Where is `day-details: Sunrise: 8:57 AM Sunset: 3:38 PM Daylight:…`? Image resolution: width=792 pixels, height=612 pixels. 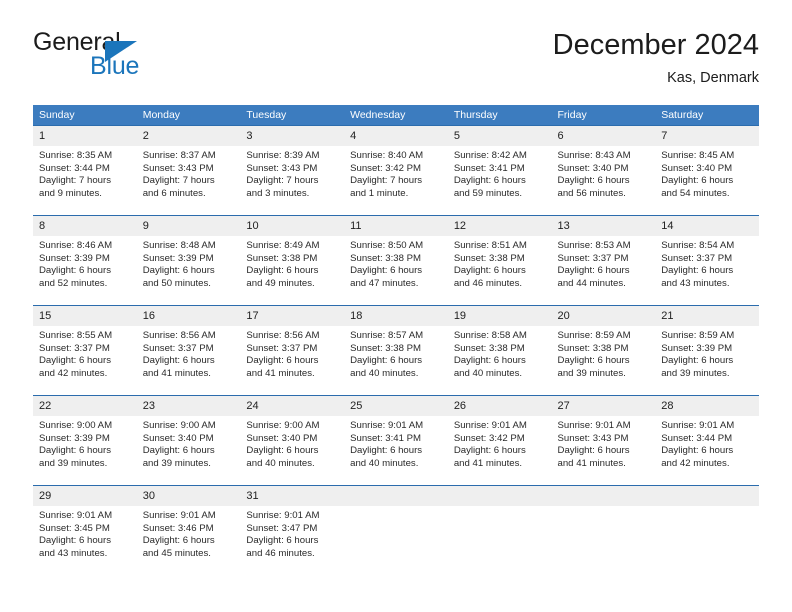 day-details: Sunrise: 8:57 AM Sunset: 3:38 PM Daylight:… is located at coordinates (396, 353).